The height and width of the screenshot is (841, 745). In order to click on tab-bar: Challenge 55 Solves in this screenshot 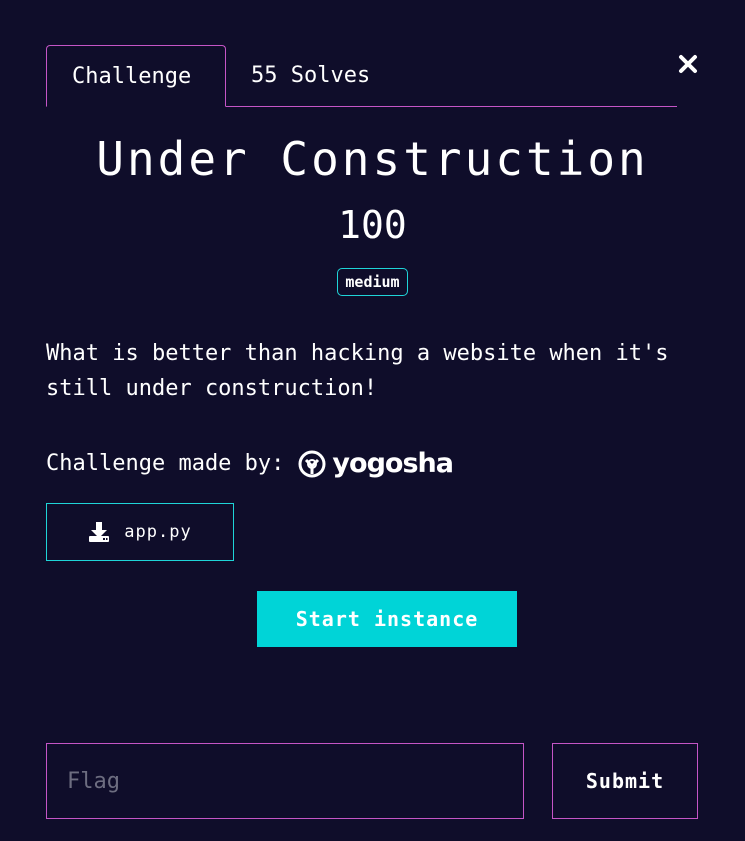, I will do `click(361, 76)`.